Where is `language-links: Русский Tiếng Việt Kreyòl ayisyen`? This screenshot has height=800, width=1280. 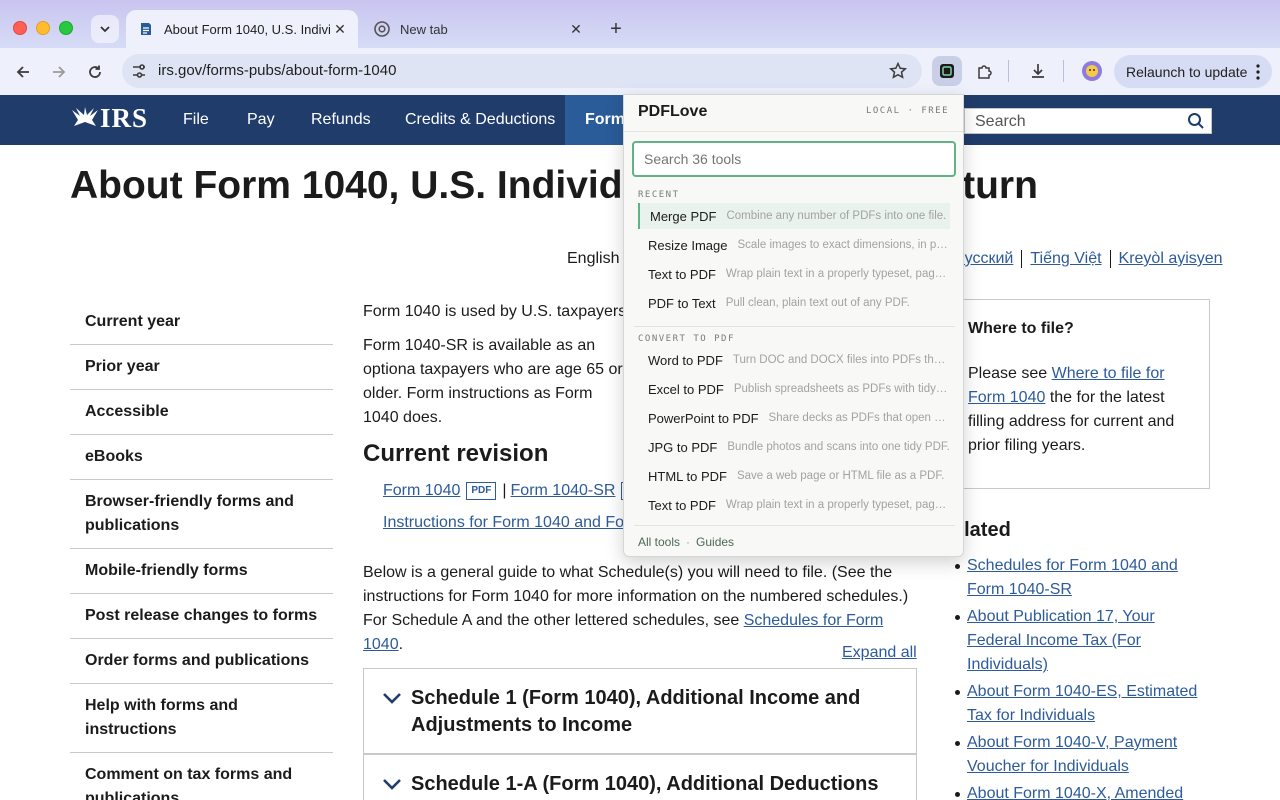 language-links: Русский Tiếng Việt Kreyòl ayisyen is located at coordinates (1092, 259).